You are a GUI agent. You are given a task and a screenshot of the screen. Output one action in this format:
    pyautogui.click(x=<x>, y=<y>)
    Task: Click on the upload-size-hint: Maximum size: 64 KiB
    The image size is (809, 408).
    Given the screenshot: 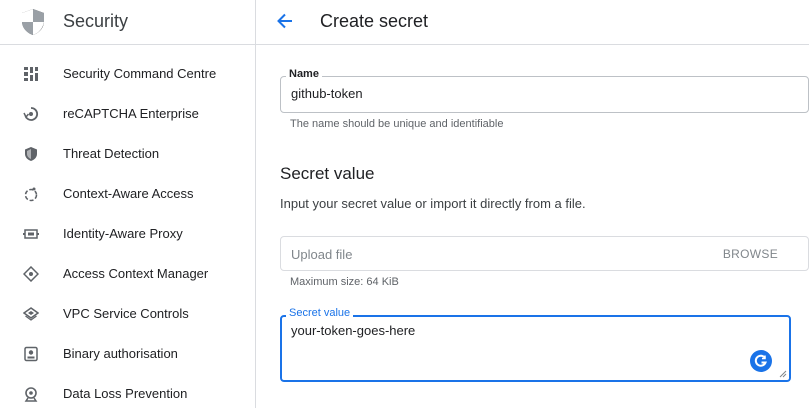 What is the action you would take?
    pyautogui.click(x=344, y=282)
    